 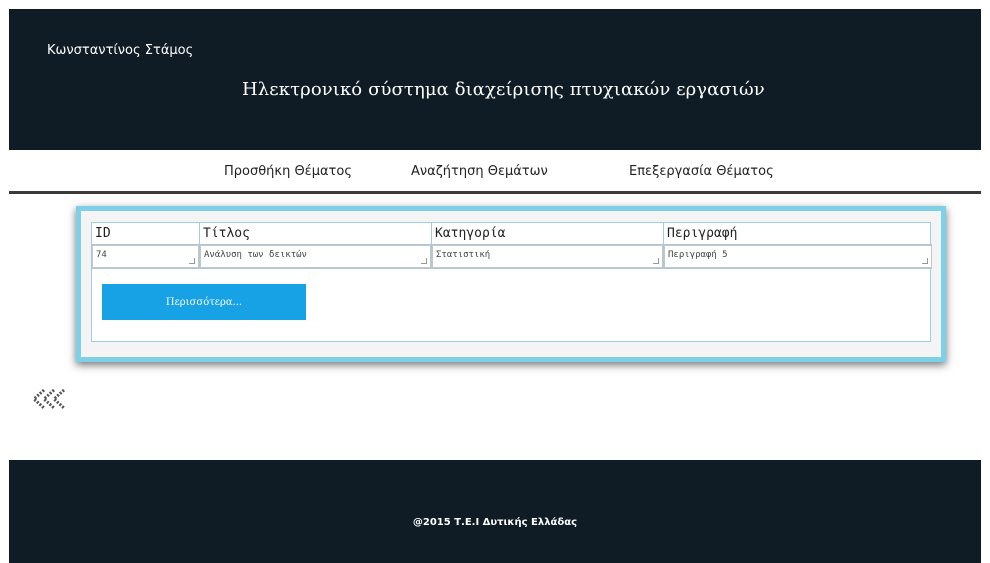 What do you see at coordinates (316, 234) in the screenshot?
I see `column-header-title: Τίτλος` at bounding box center [316, 234].